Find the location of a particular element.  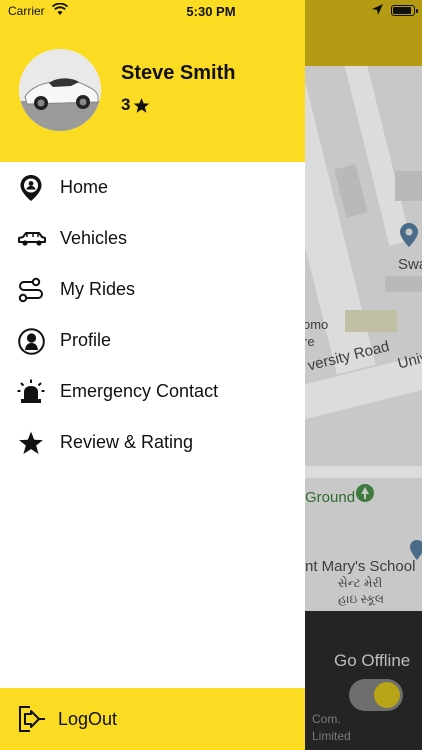

go-offline-label: Go Offline is located at coordinates (372, 660).